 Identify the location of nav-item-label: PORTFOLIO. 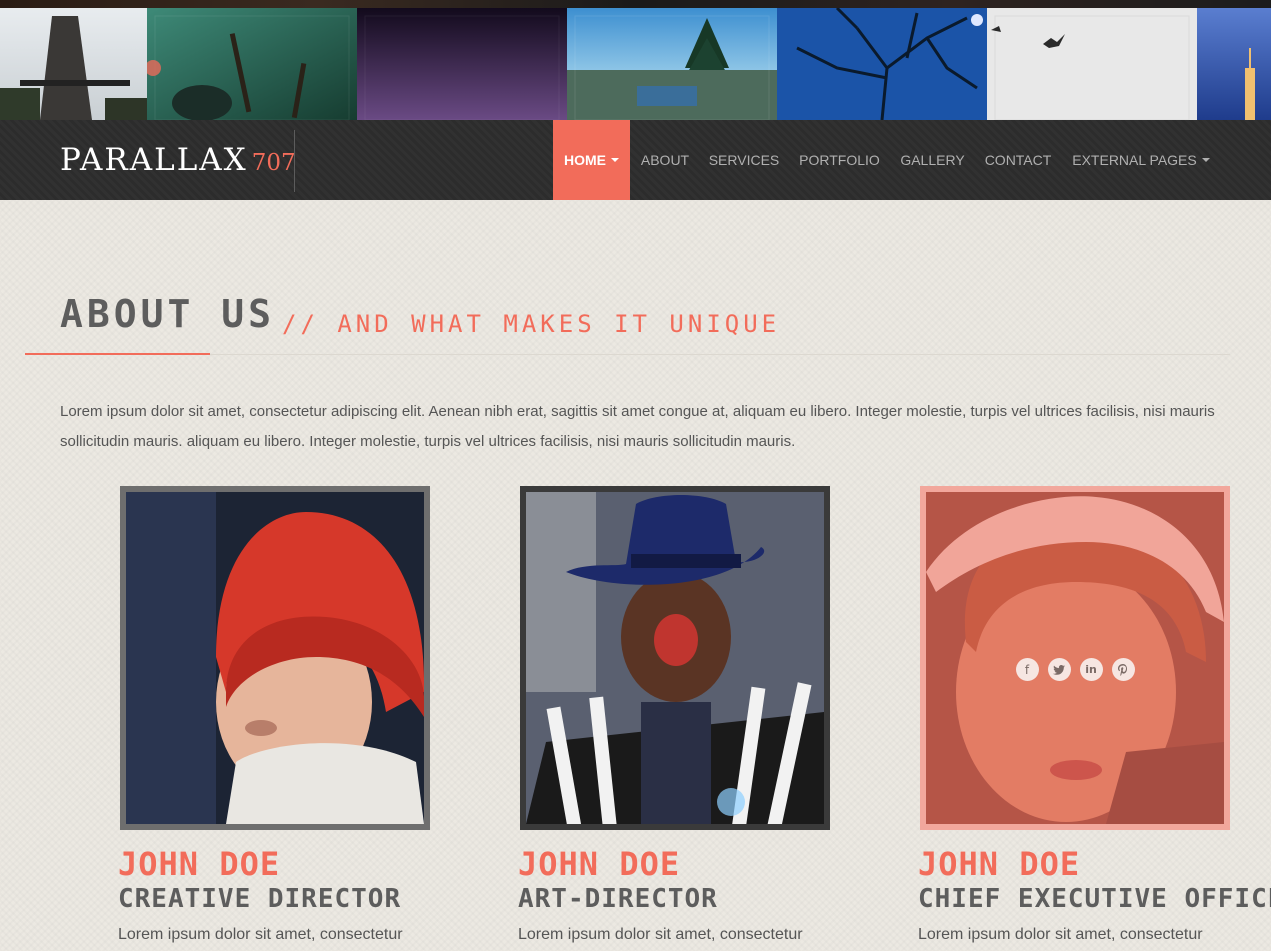
(839, 160).